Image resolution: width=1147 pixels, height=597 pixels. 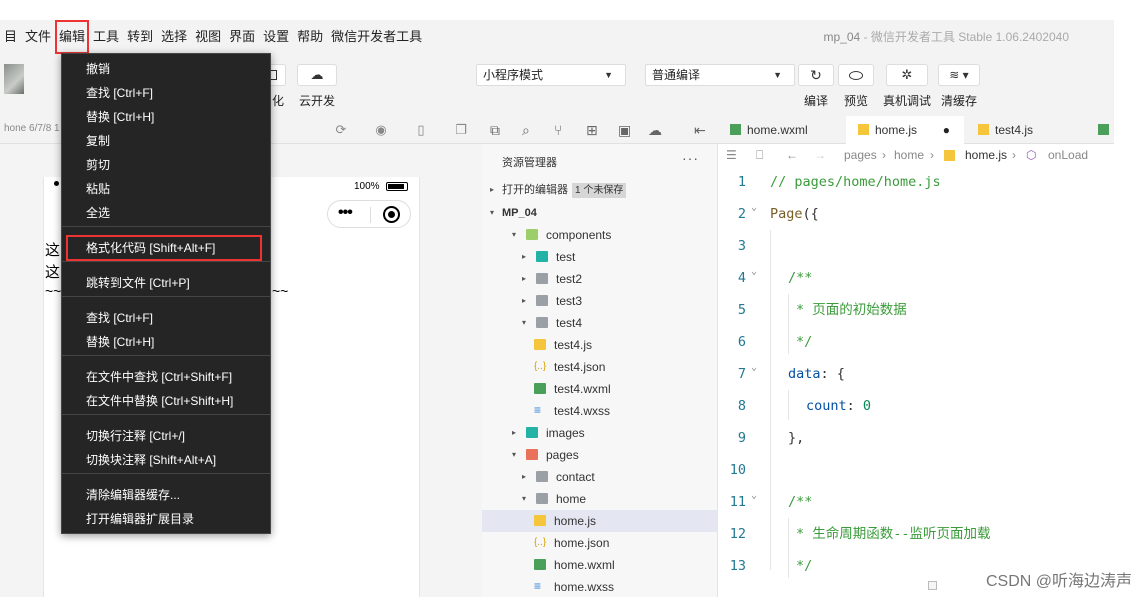 What do you see at coordinates (166, 213) in the screenshot?
I see `menu-item: 全选` at bounding box center [166, 213].